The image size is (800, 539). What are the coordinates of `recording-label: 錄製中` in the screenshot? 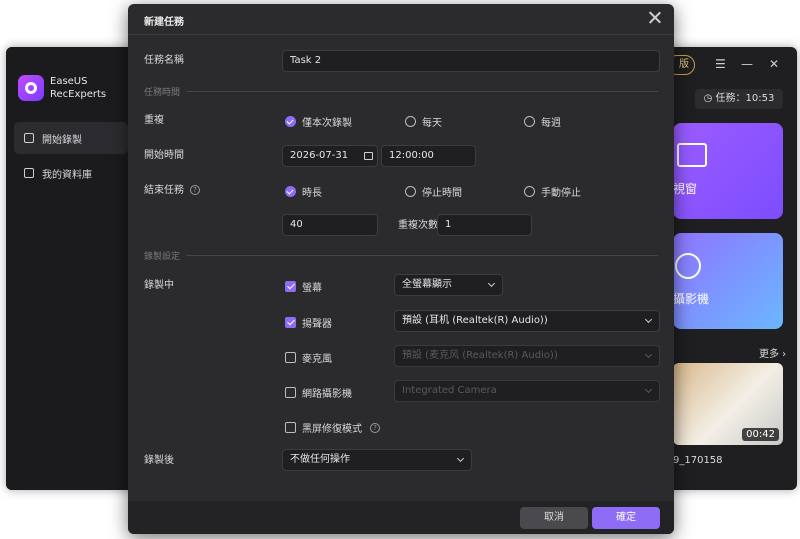 It's located at (159, 285).